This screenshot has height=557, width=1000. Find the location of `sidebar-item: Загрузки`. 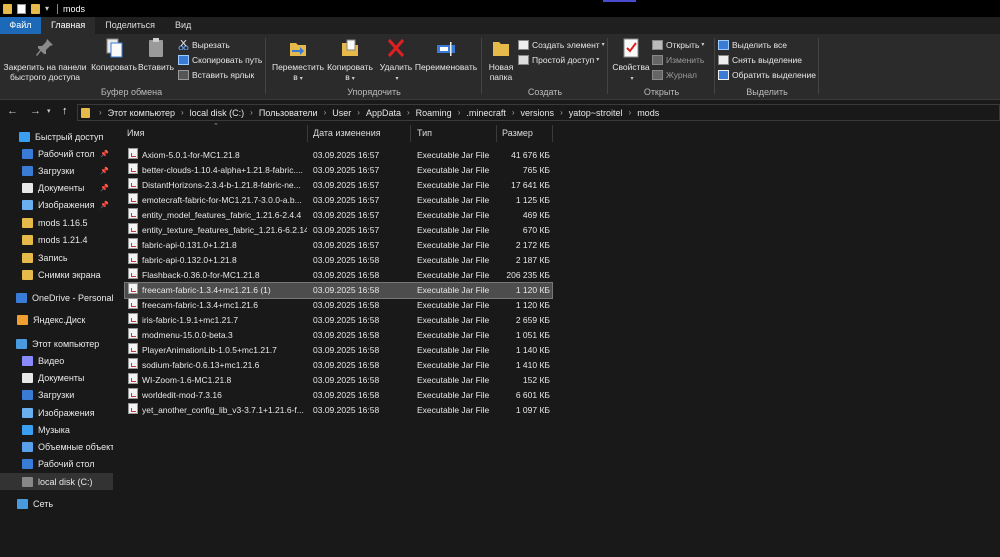

sidebar-item: Загрузки is located at coordinates (56, 394).